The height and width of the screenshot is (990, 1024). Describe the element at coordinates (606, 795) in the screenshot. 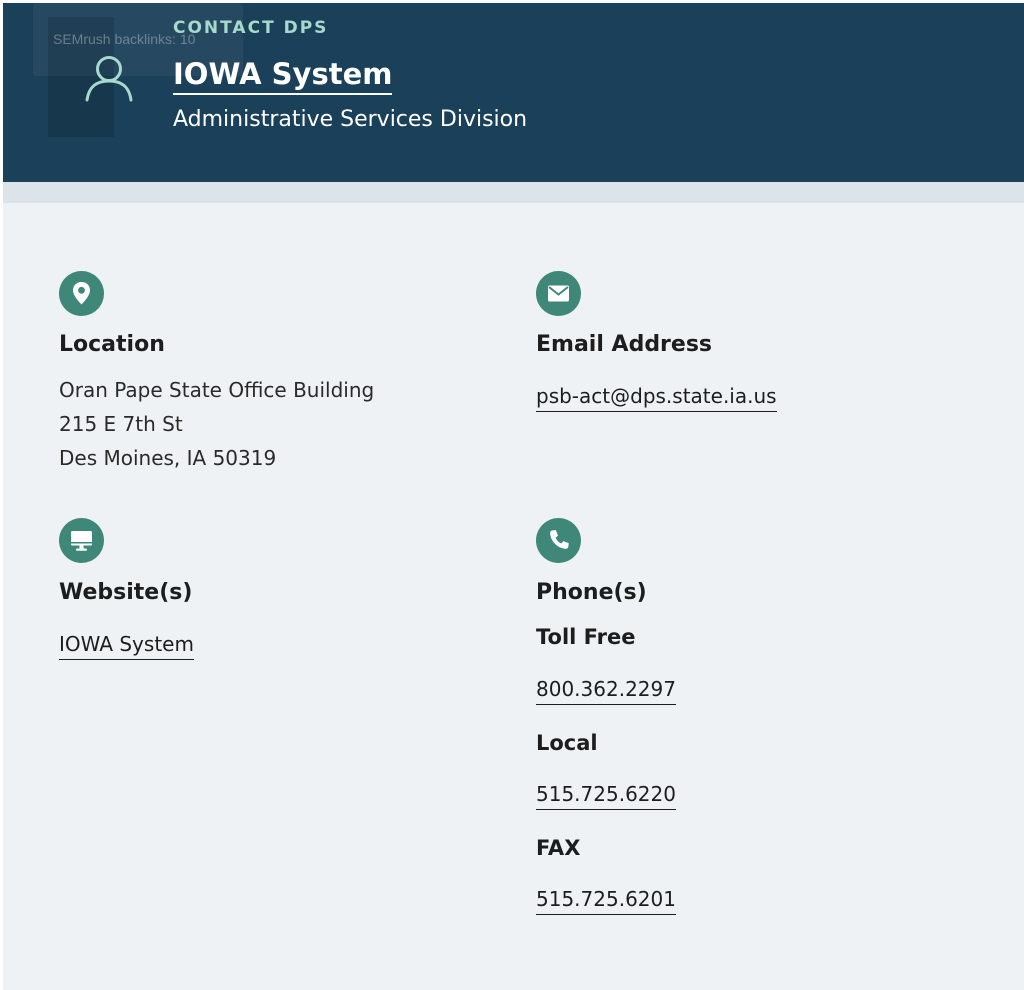

I see `local-phone-link: 515.725.6220` at that location.